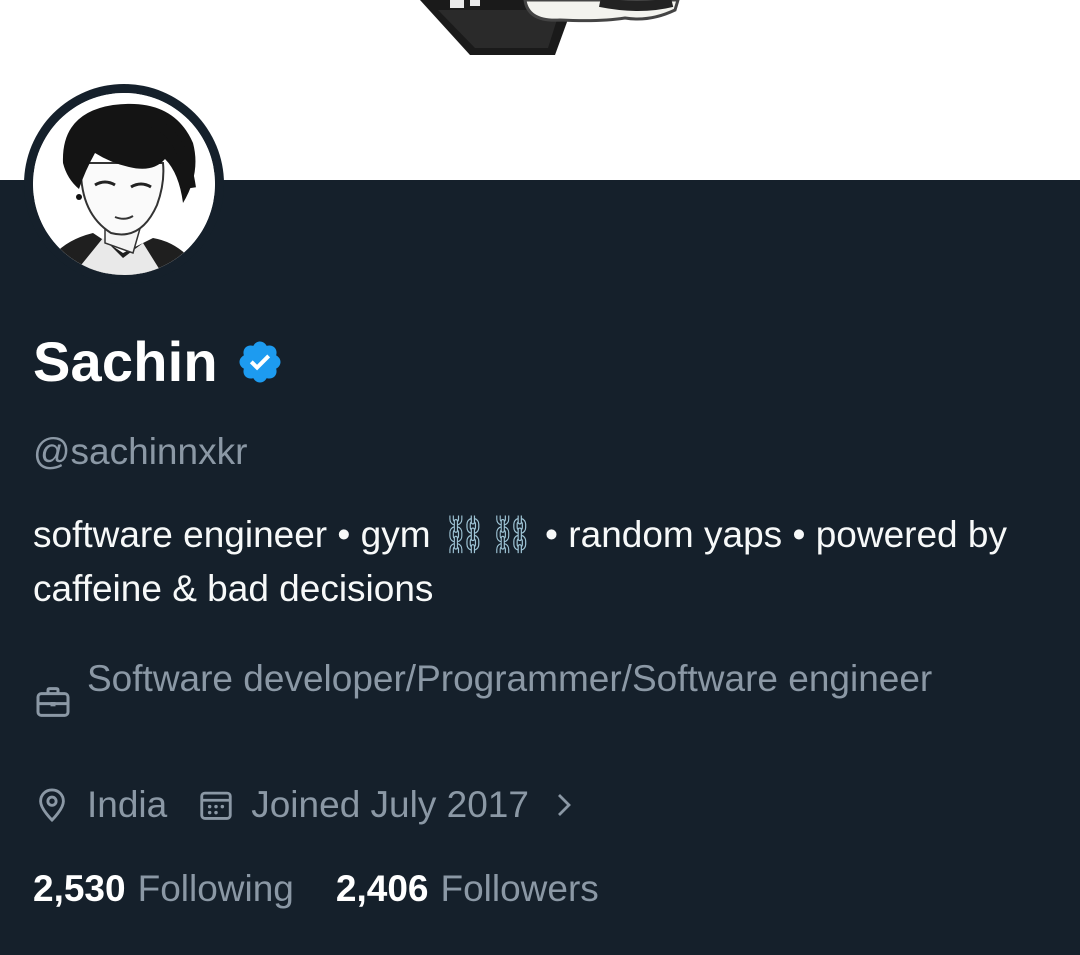  I want to click on avatar-image, so click(124, 184).